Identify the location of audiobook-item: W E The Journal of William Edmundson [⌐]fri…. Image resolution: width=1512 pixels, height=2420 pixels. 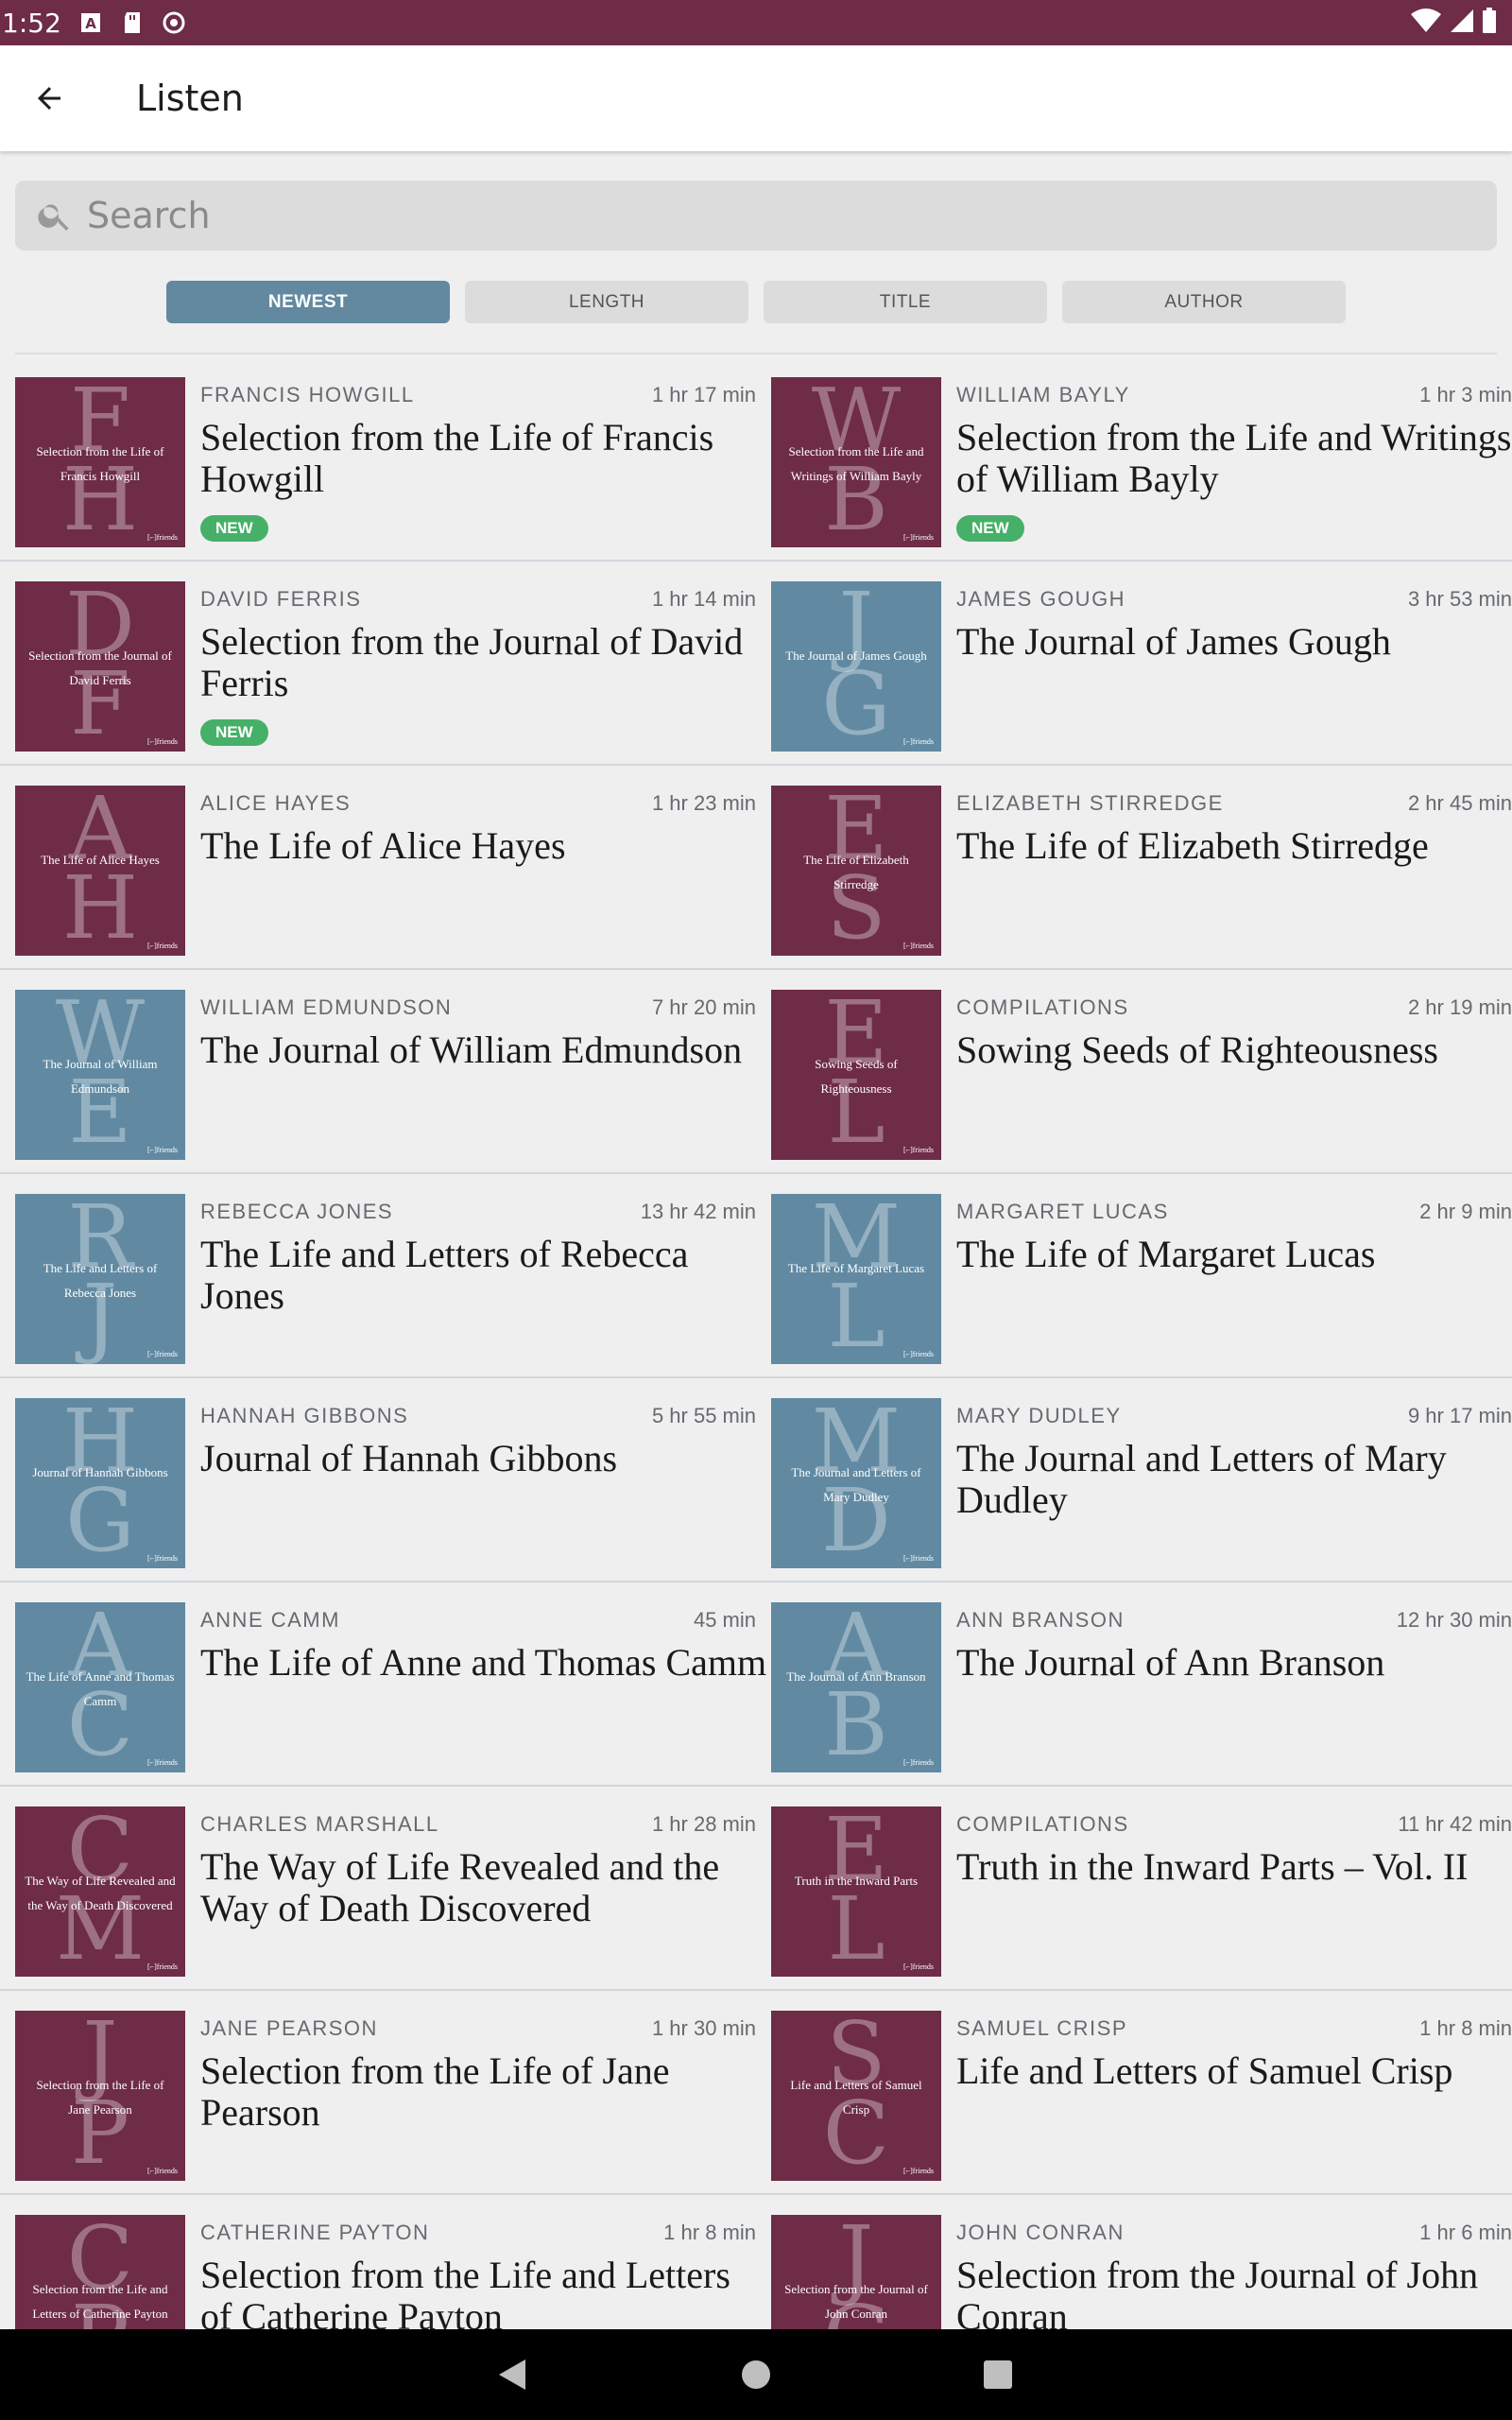
(385, 1075).